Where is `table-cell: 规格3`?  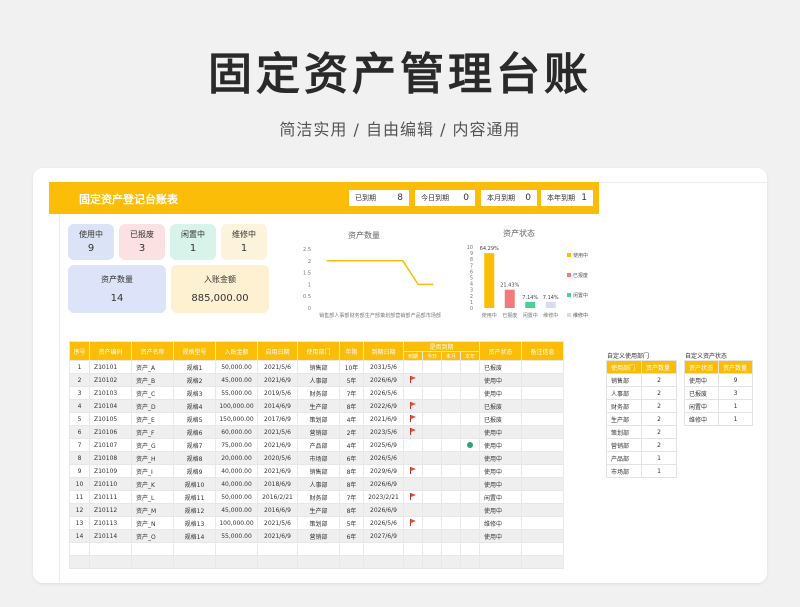 table-cell: 规格3 is located at coordinates (194, 393).